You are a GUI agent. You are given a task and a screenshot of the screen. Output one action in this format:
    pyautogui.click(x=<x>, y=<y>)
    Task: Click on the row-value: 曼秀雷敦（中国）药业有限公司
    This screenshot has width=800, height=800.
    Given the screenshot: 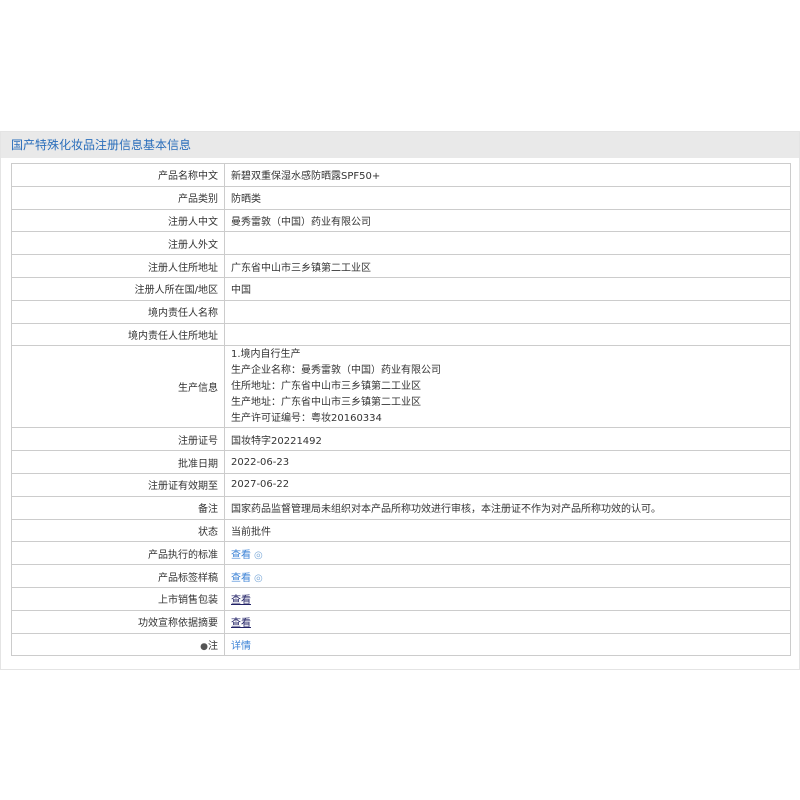 What is the action you would take?
    pyautogui.click(x=507, y=220)
    